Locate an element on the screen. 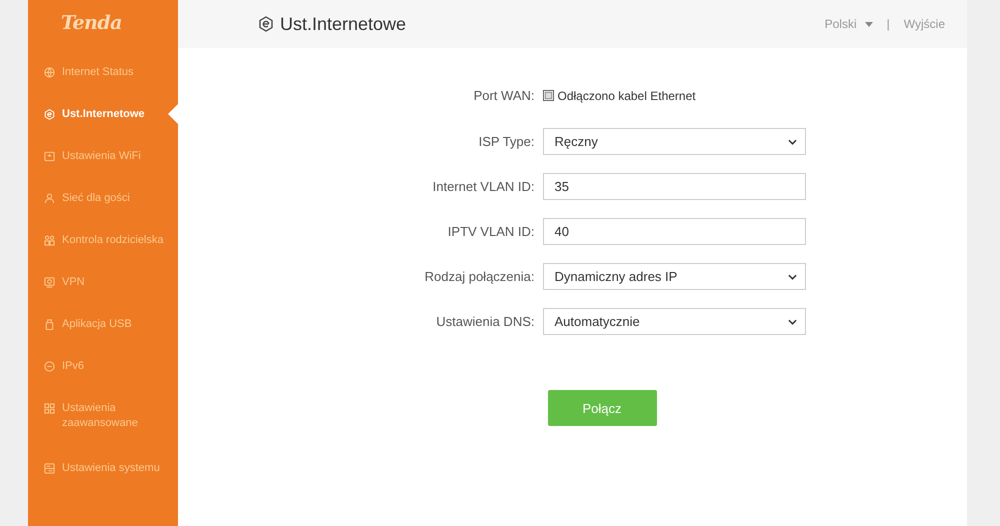  select-field: Automatycznie is located at coordinates (674, 321).